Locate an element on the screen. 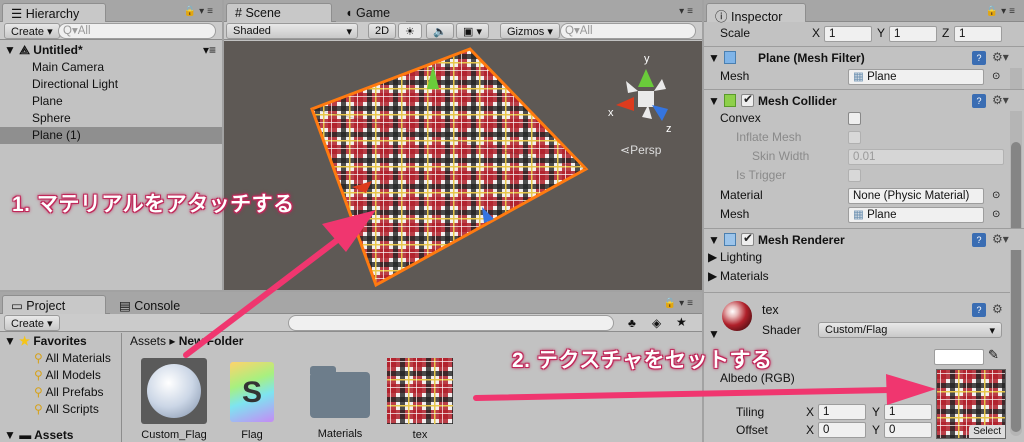 This screenshot has height=442, width=1024. project-menu-icon: 🔒▾≡ is located at coordinates (680, 303).